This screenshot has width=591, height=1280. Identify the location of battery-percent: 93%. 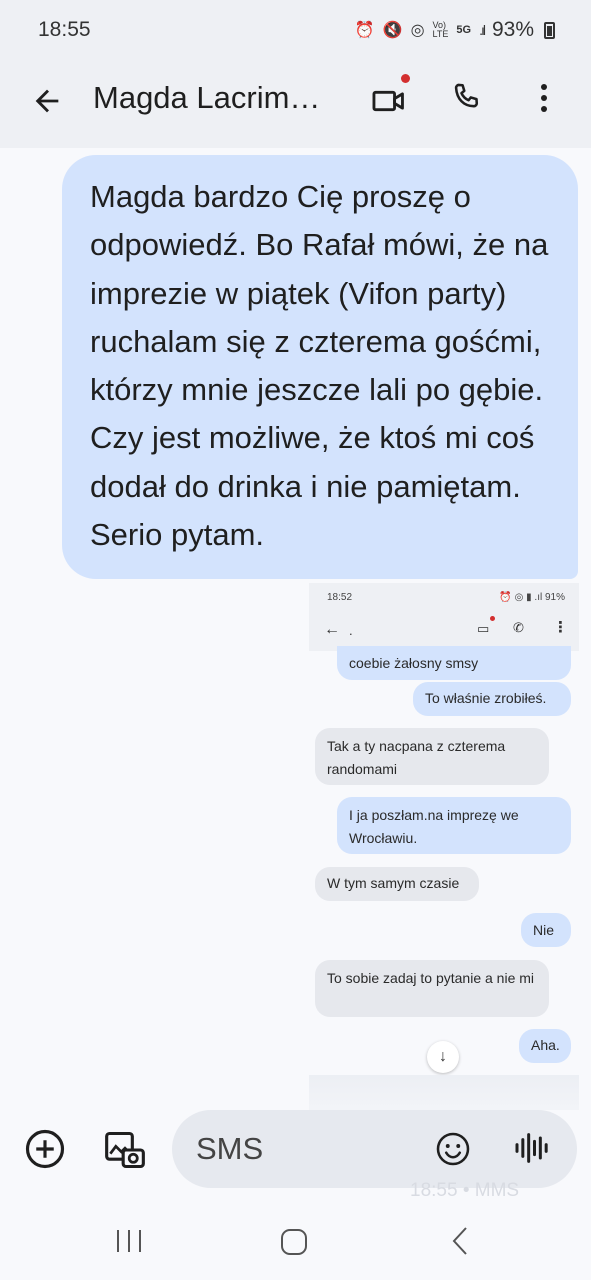
(512, 29).